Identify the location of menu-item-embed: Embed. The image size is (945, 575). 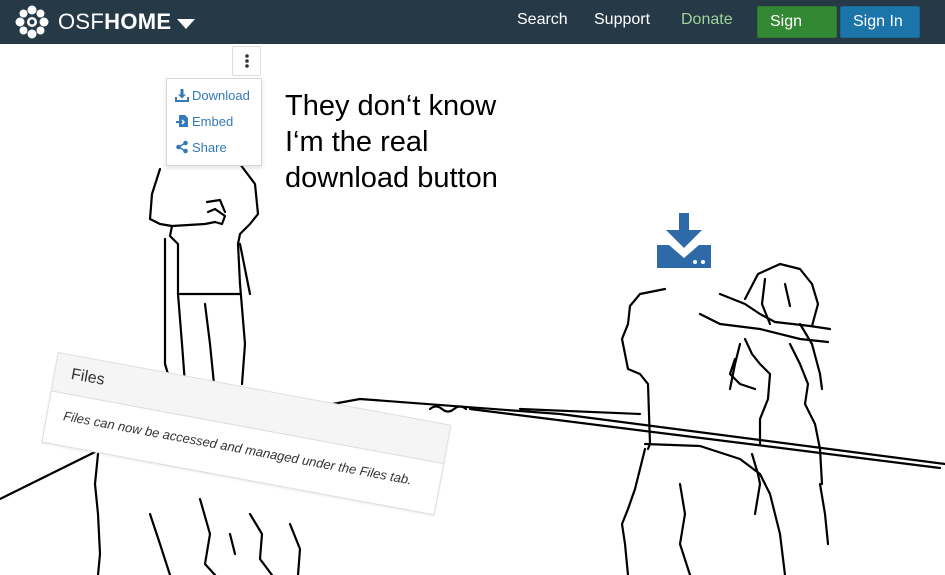
(204, 121).